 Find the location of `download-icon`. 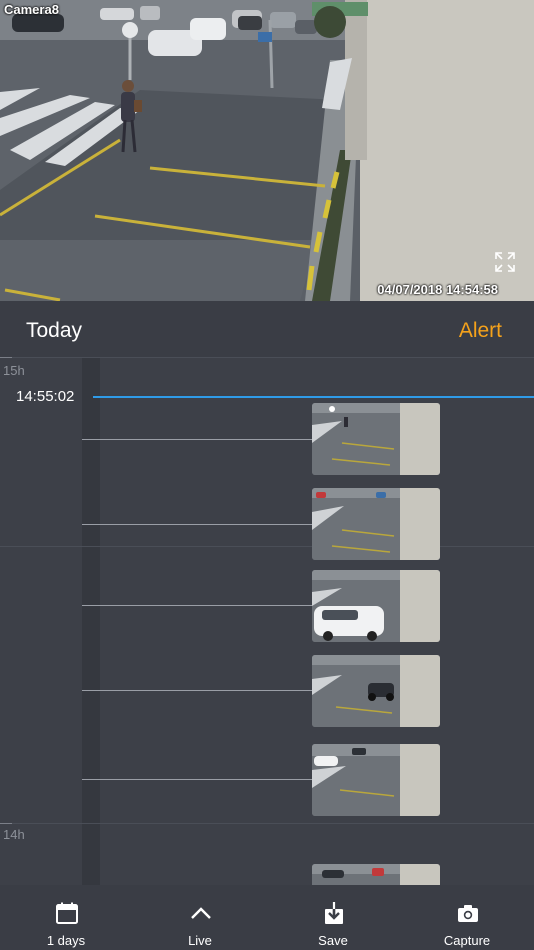

download-icon is located at coordinates (334, 913).